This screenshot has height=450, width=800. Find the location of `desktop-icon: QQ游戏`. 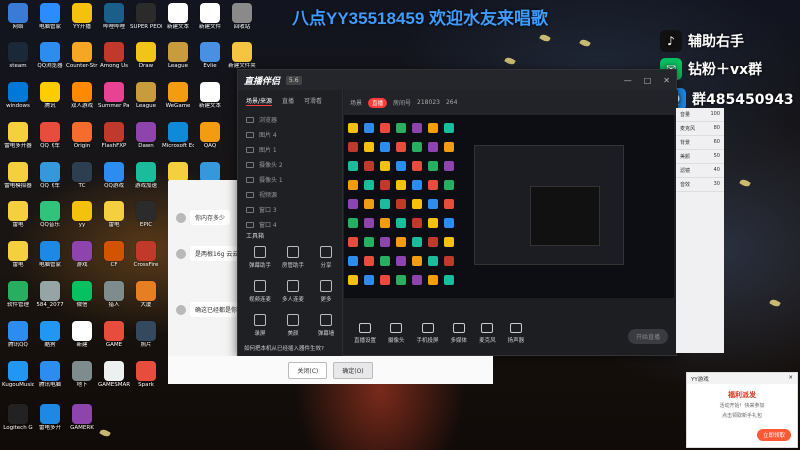

desktop-icon: QQ游戏 is located at coordinates (114, 176).